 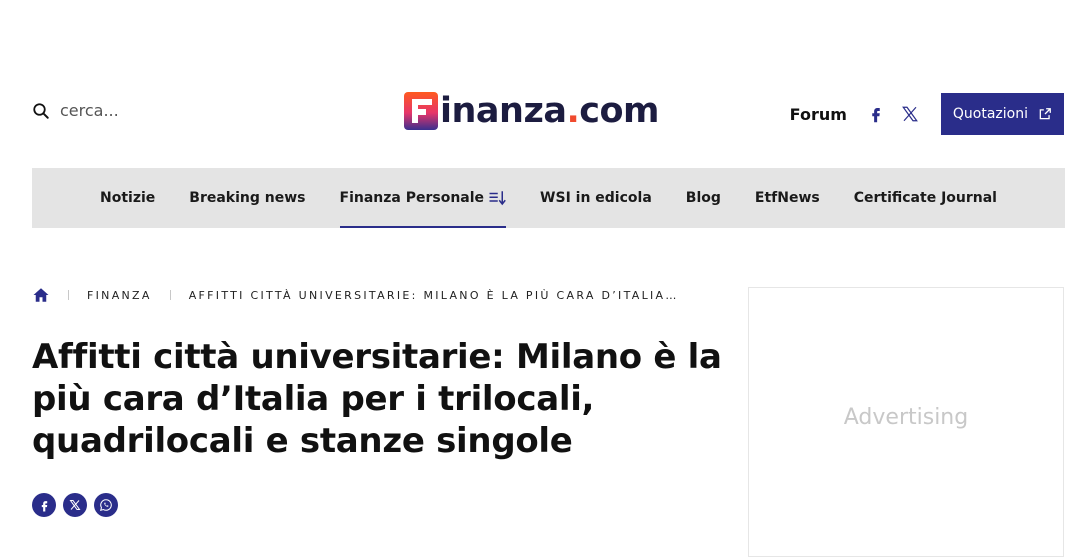 I want to click on share-whatsapp-button, so click(x=106, y=505).